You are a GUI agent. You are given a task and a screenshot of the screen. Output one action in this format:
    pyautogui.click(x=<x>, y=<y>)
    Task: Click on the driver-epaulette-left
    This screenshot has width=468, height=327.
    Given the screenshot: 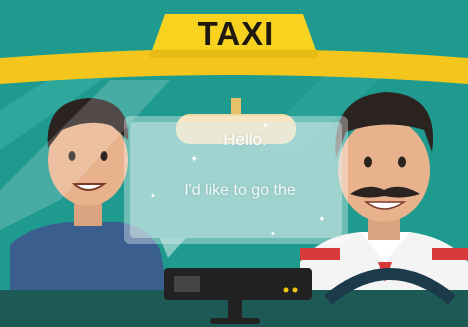 What is the action you would take?
    pyautogui.click(x=320, y=254)
    